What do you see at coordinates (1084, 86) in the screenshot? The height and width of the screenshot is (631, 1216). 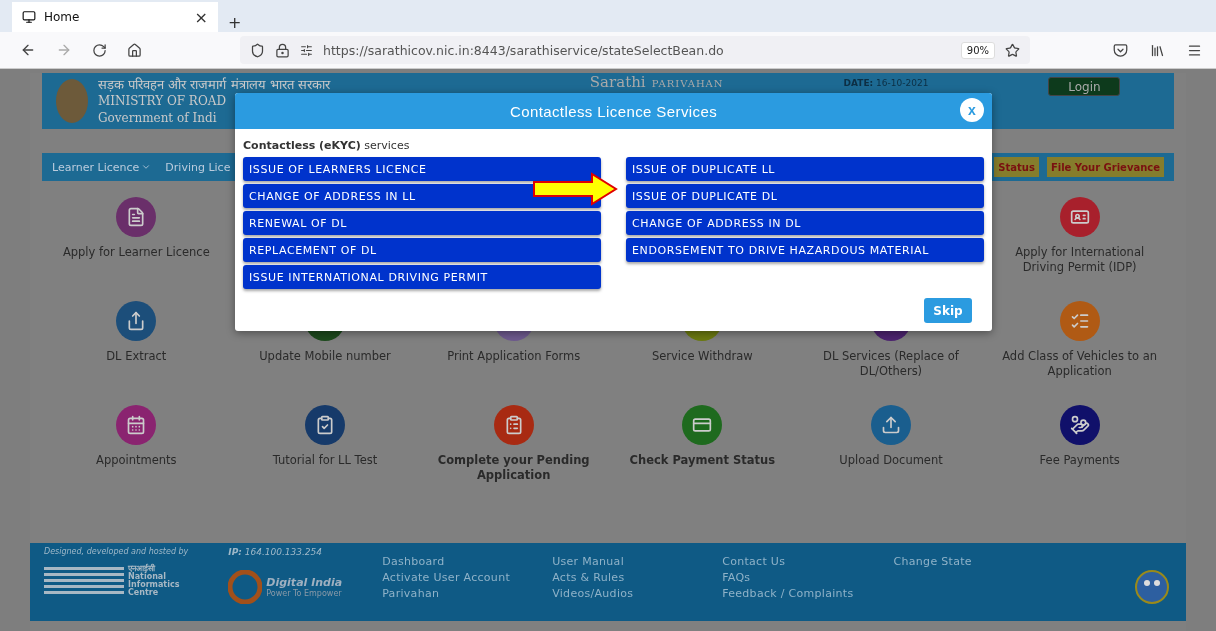 I see `login-button: Login` at bounding box center [1084, 86].